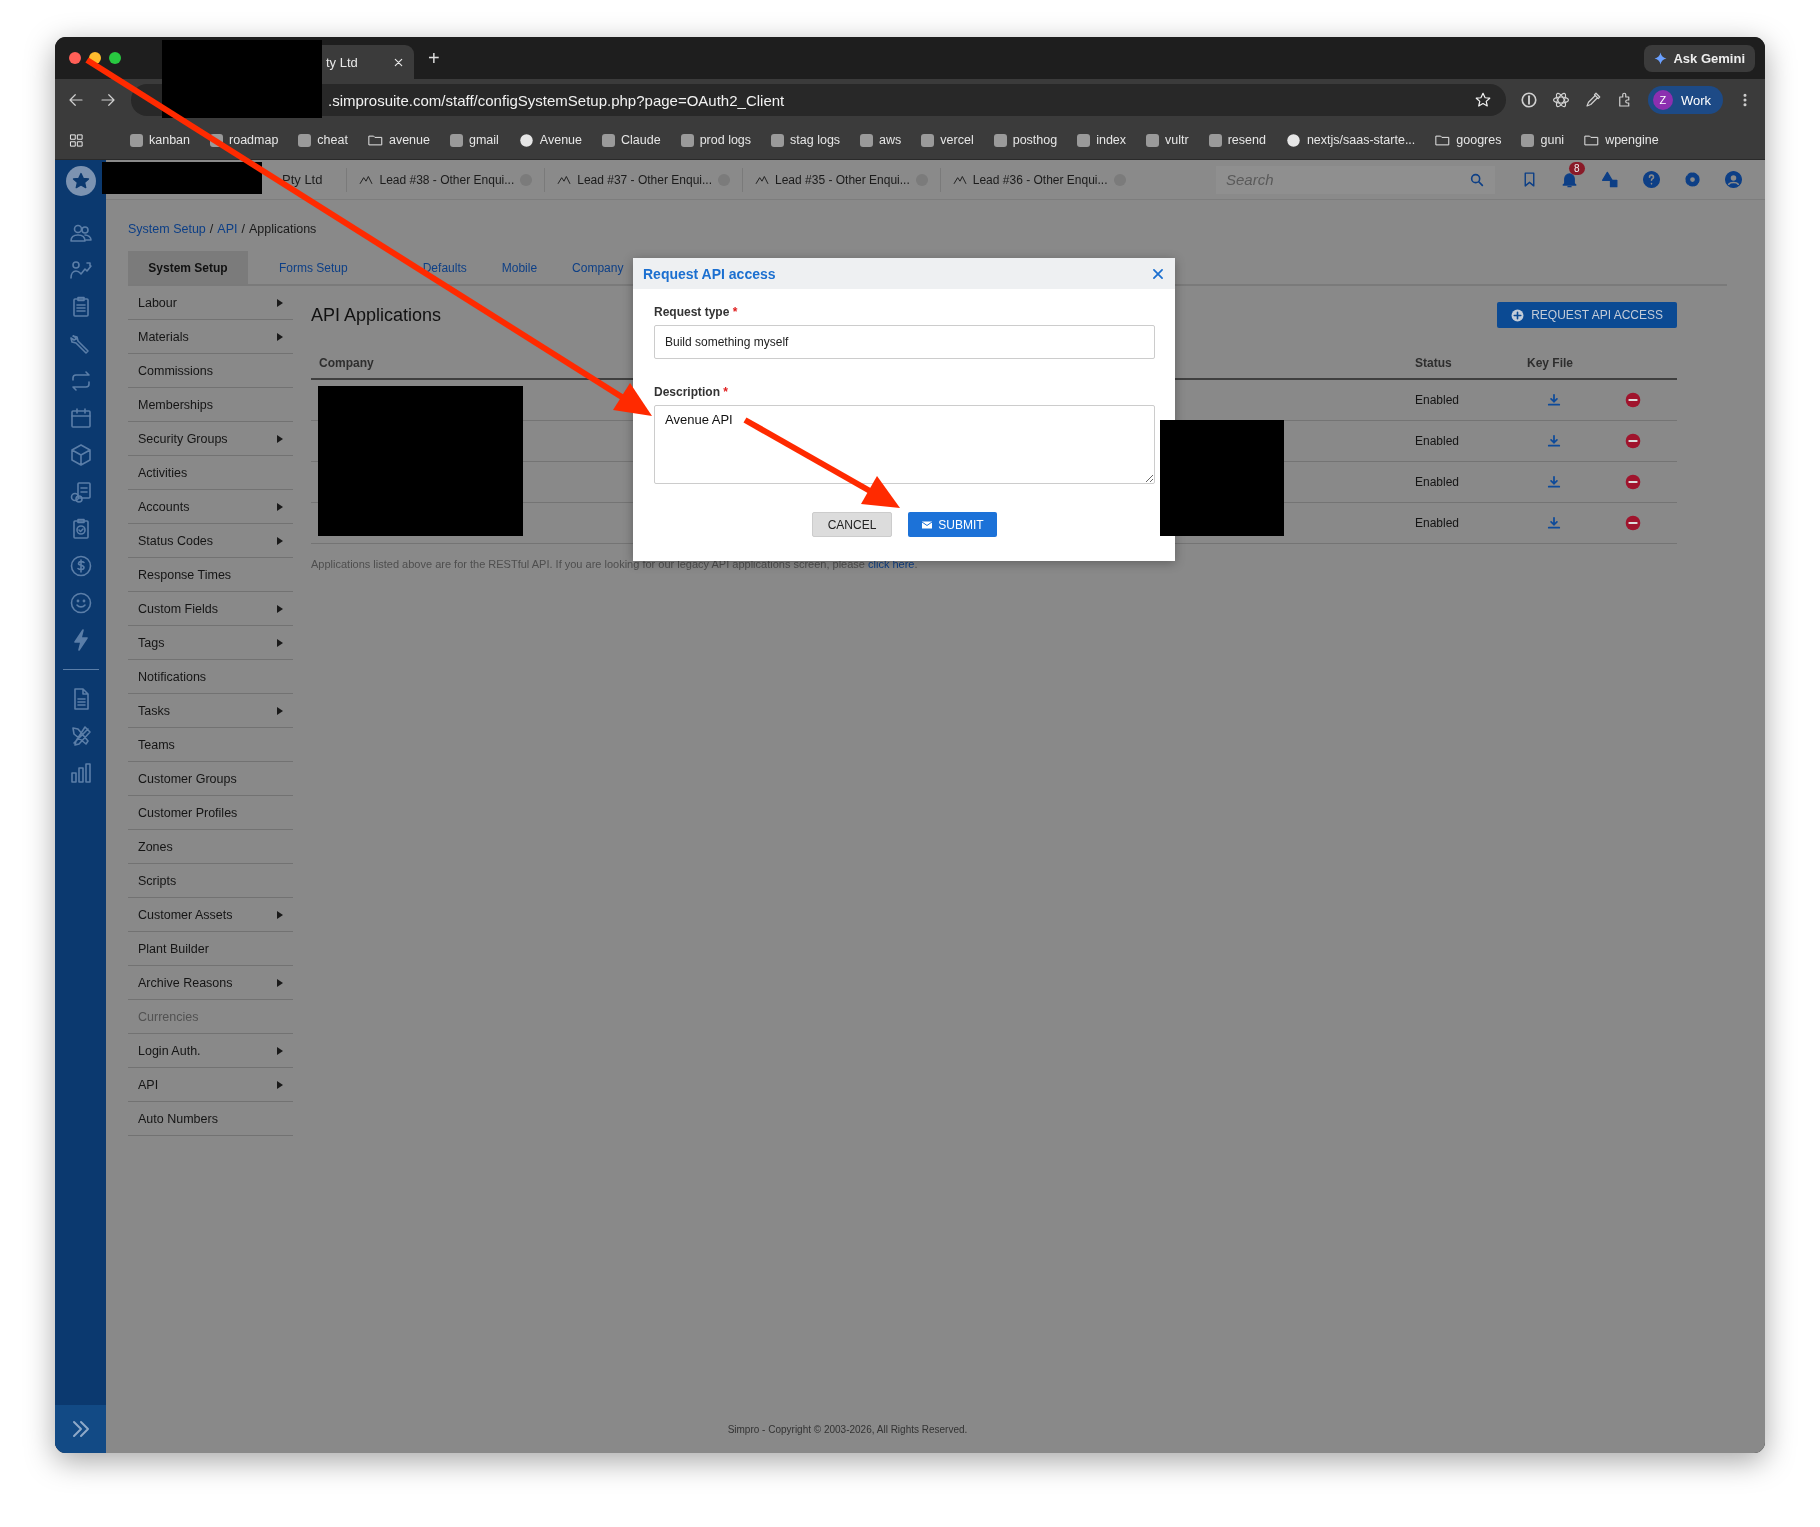 The image size is (1820, 1527). I want to click on menu-item: Customer Assets, so click(210, 915).